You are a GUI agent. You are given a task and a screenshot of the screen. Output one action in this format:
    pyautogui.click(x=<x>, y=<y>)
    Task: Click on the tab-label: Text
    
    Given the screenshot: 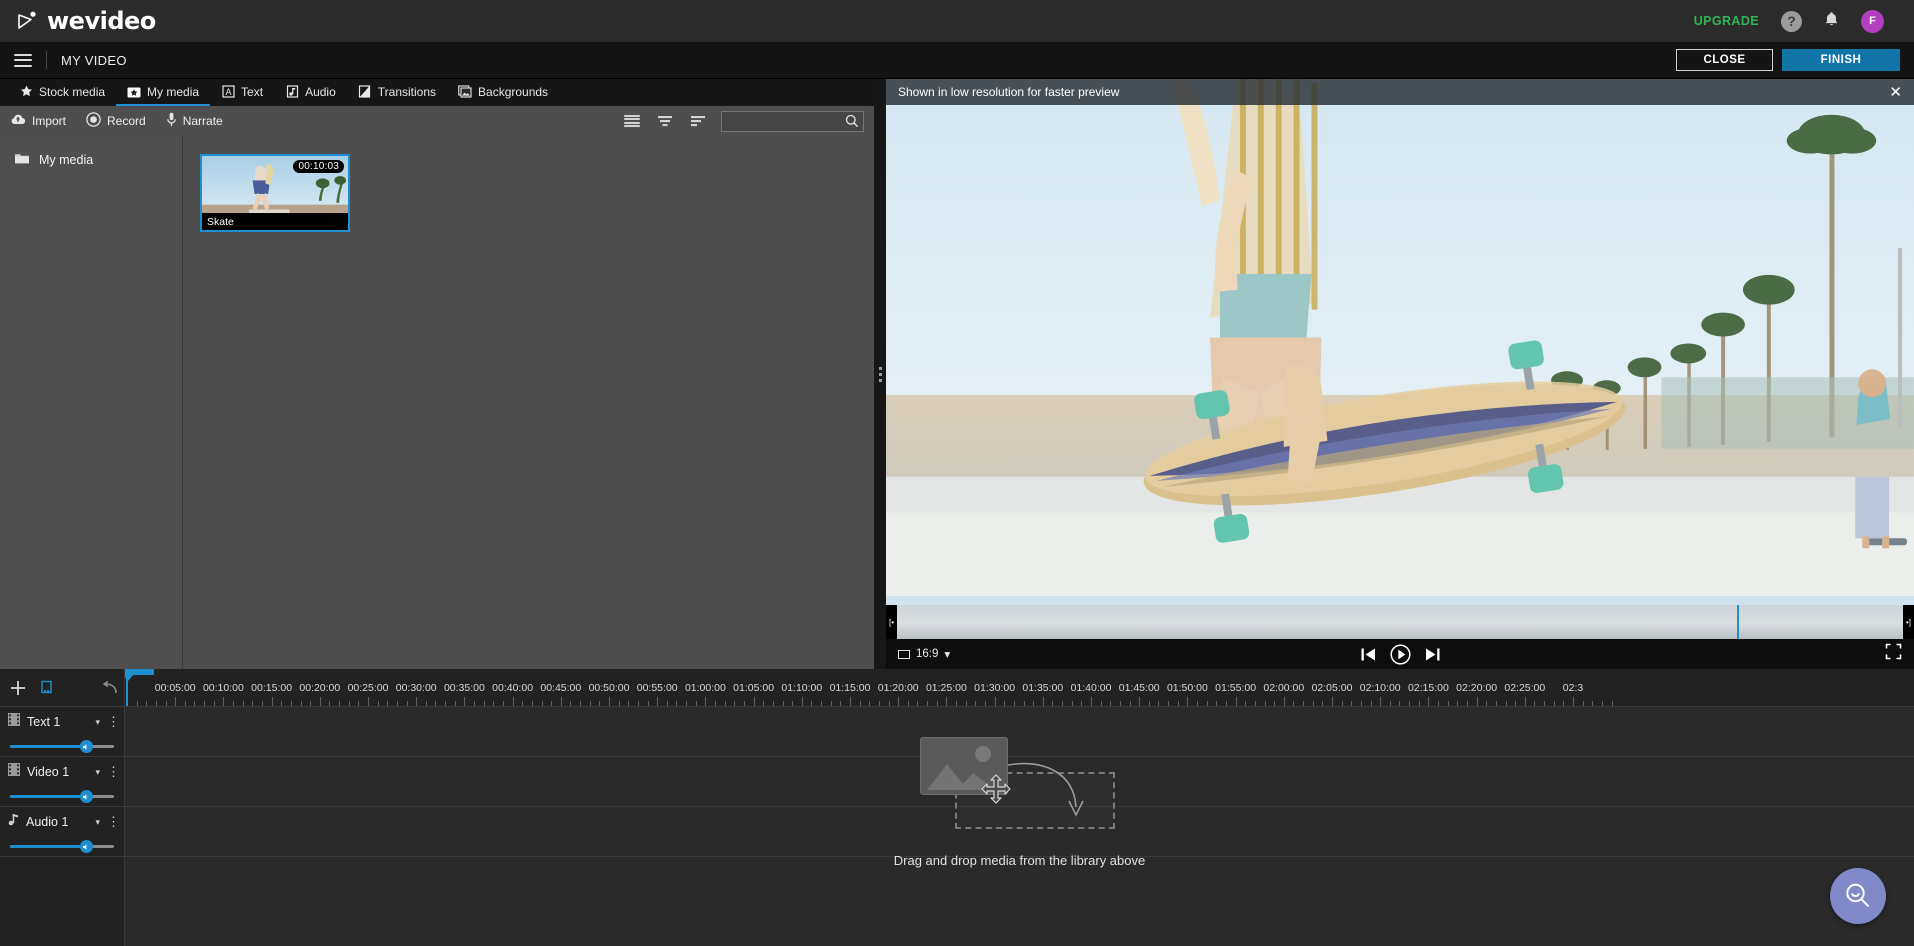 What is the action you would take?
    pyautogui.click(x=252, y=91)
    